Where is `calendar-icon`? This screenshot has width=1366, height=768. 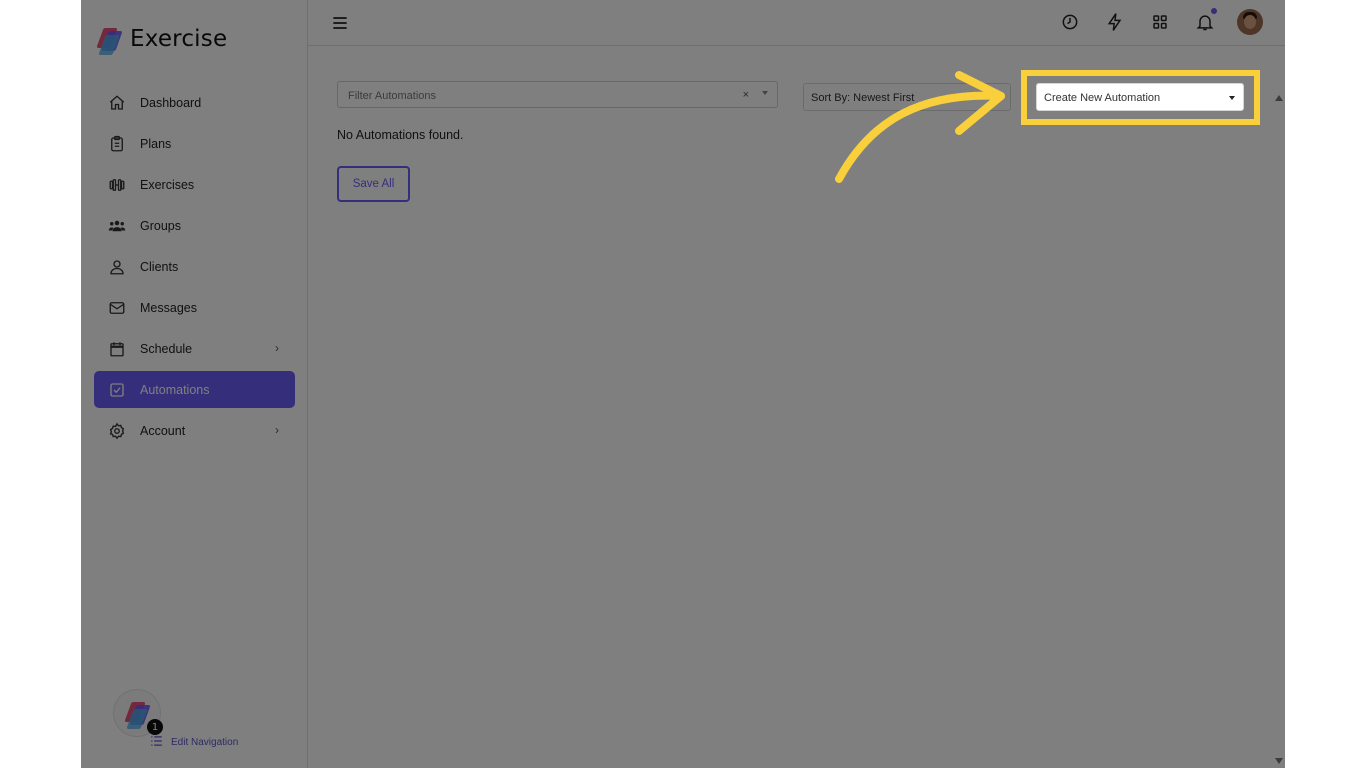
calendar-icon is located at coordinates (117, 349).